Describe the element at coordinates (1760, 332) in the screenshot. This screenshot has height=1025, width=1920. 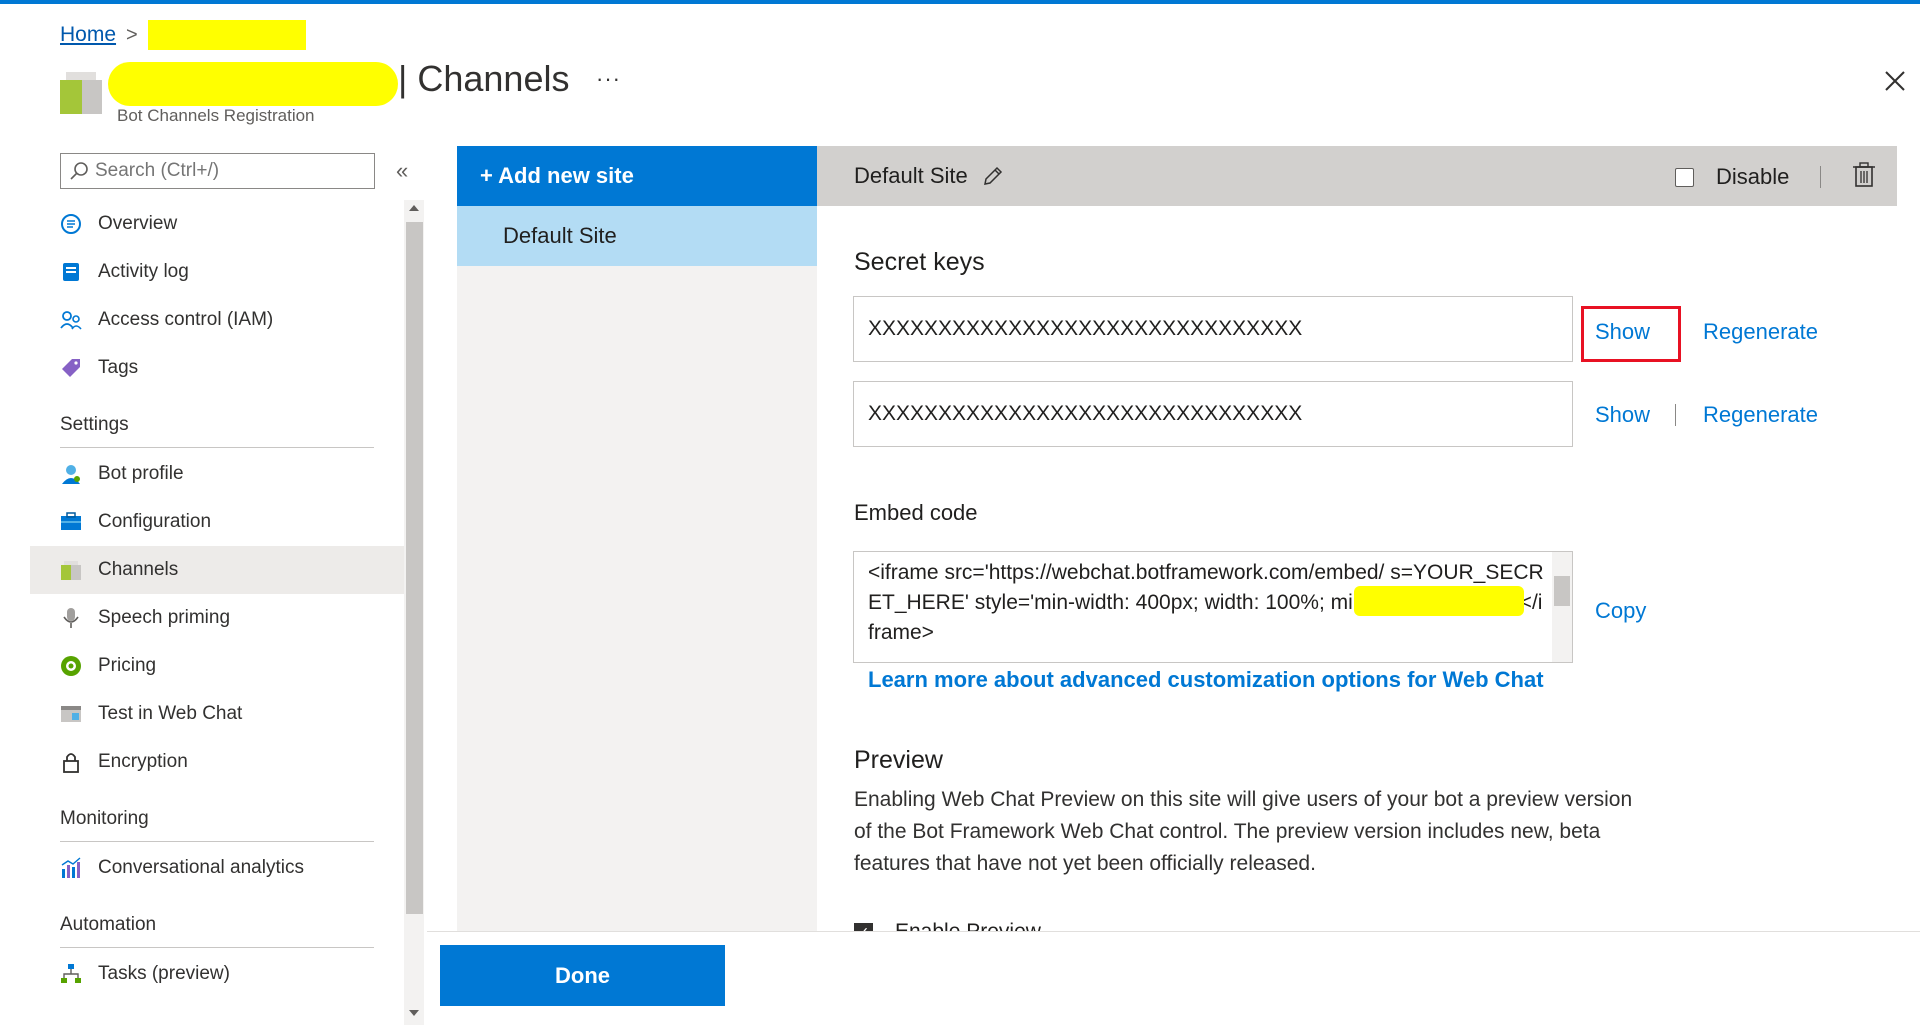
I see `regenerate-key-1-button: Regenerate` at that location.